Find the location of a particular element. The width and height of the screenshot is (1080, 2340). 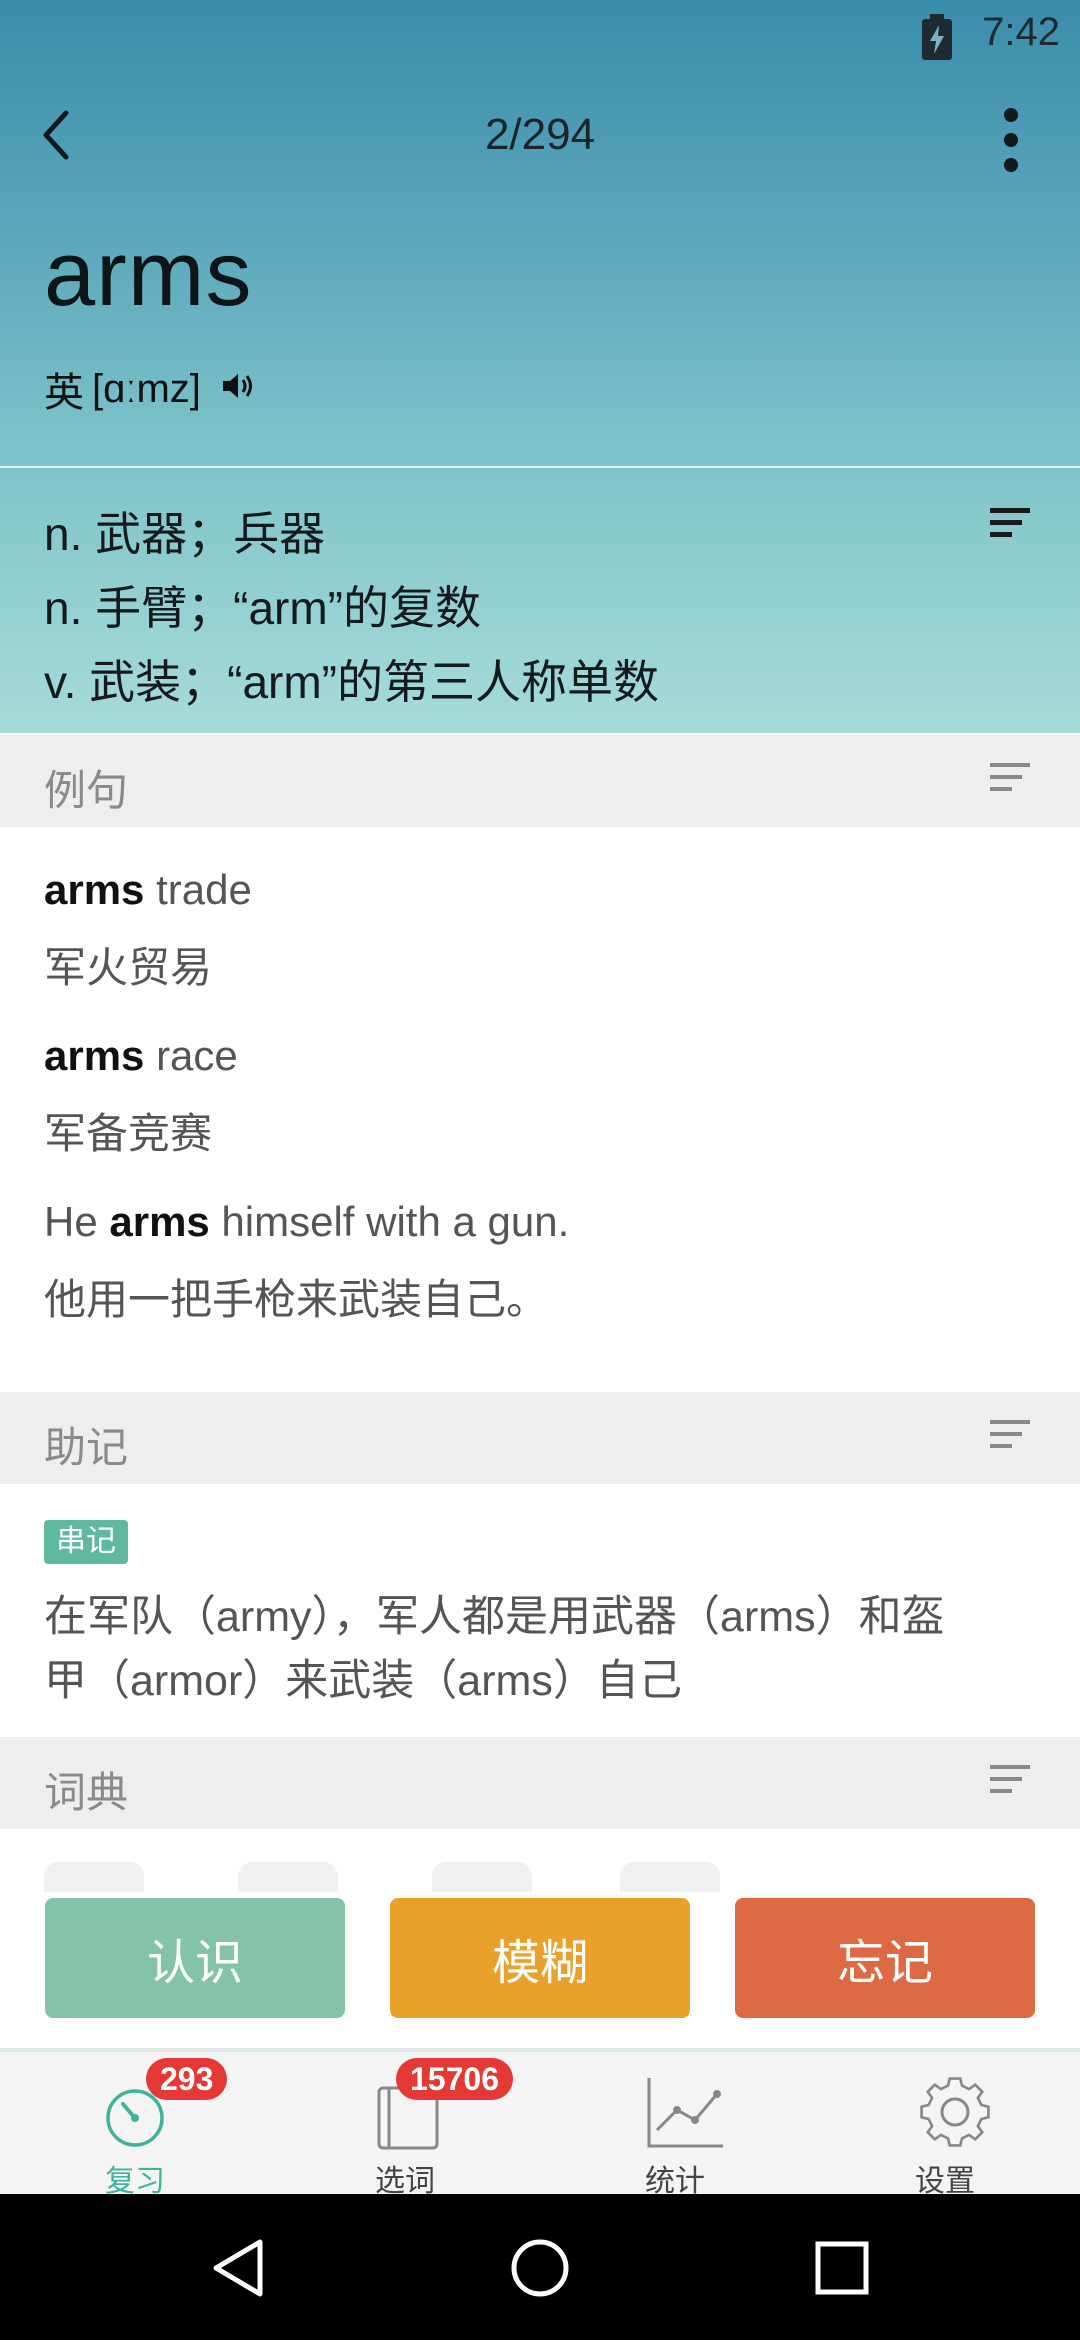

nav-settings: 设置 is located at coordinates (945, 2125).